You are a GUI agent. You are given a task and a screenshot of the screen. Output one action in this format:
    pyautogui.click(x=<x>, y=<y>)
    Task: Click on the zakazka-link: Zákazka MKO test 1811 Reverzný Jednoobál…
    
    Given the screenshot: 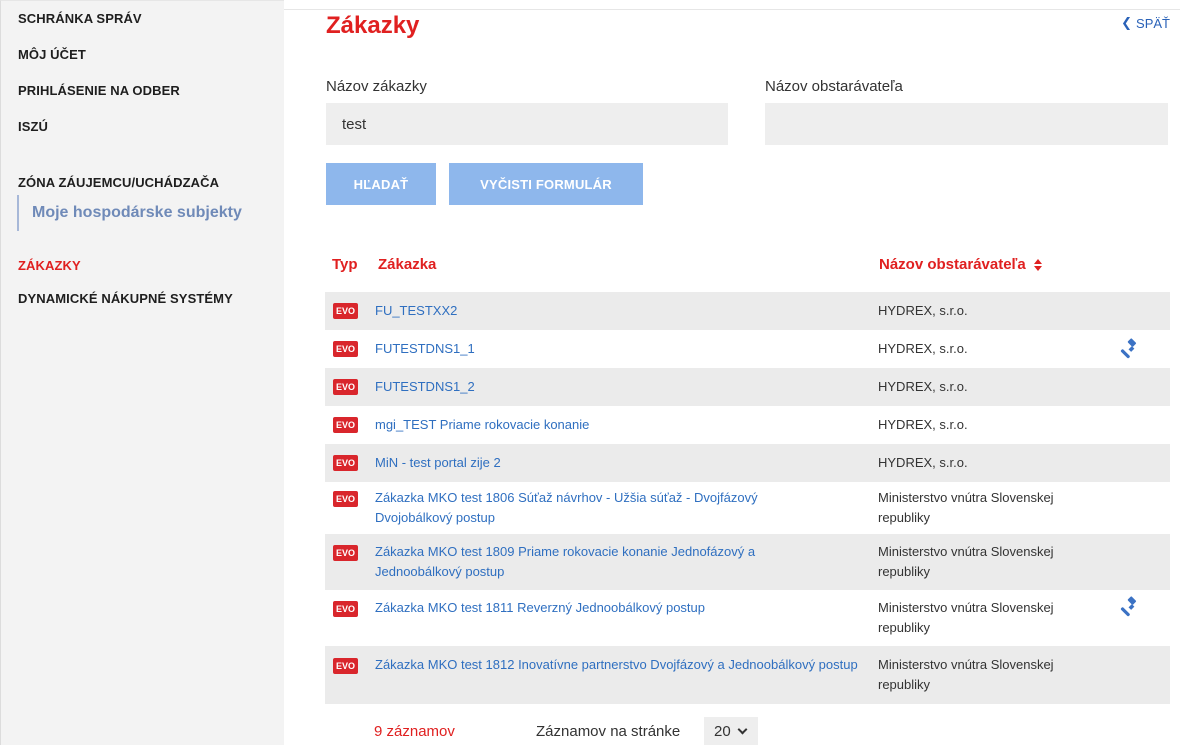 What is the action you would take?
    pyautogui.click(x=625, y=608)
    